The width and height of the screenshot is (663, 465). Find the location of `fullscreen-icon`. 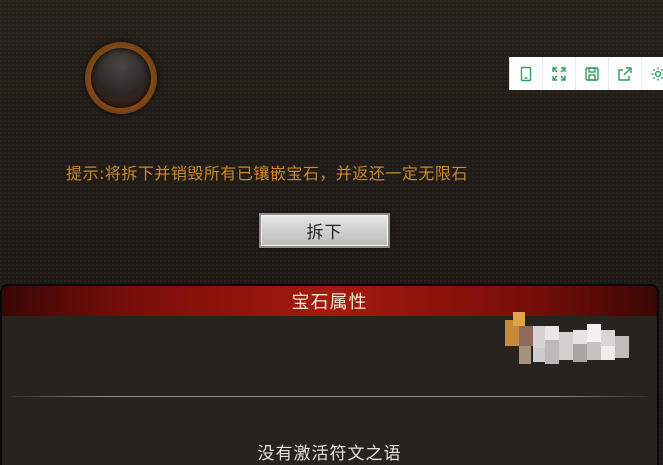

fullscreen-icon is located at coordinates (559, 73).